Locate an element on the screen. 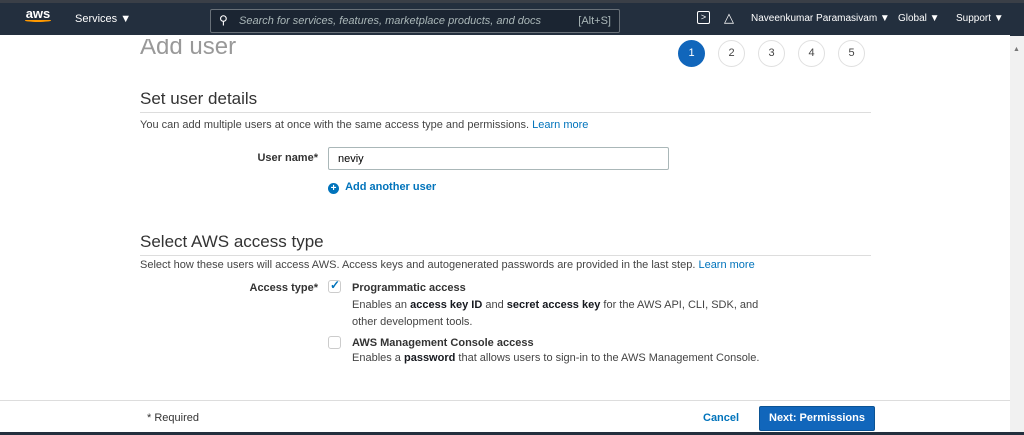 The height and width of the screenshot is (435, 1024). add-another-user-button: + Add another user is located at coordinates (382, 187).